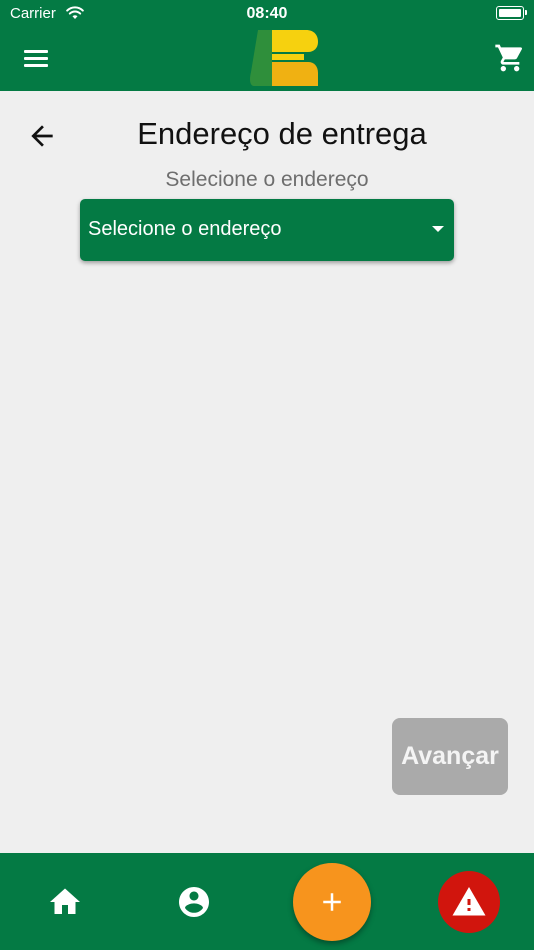  What do you see at coordinates (510, 58) in the screenshot?
I see `shopping-cart-icon` at bounding box center [510, 58].